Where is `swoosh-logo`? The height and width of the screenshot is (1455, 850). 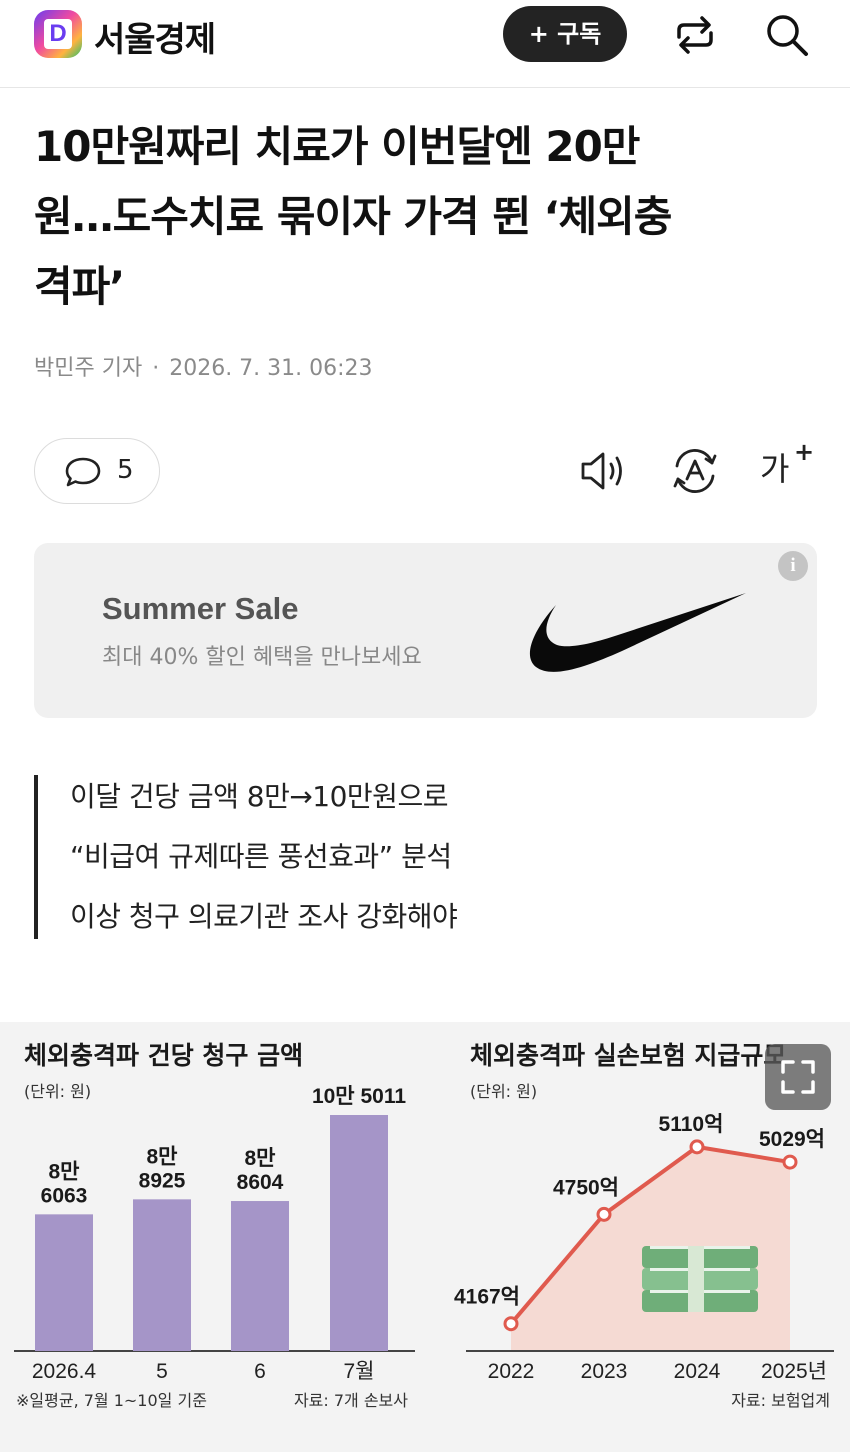
swoosh-logo is located at coordinates (637, 632).